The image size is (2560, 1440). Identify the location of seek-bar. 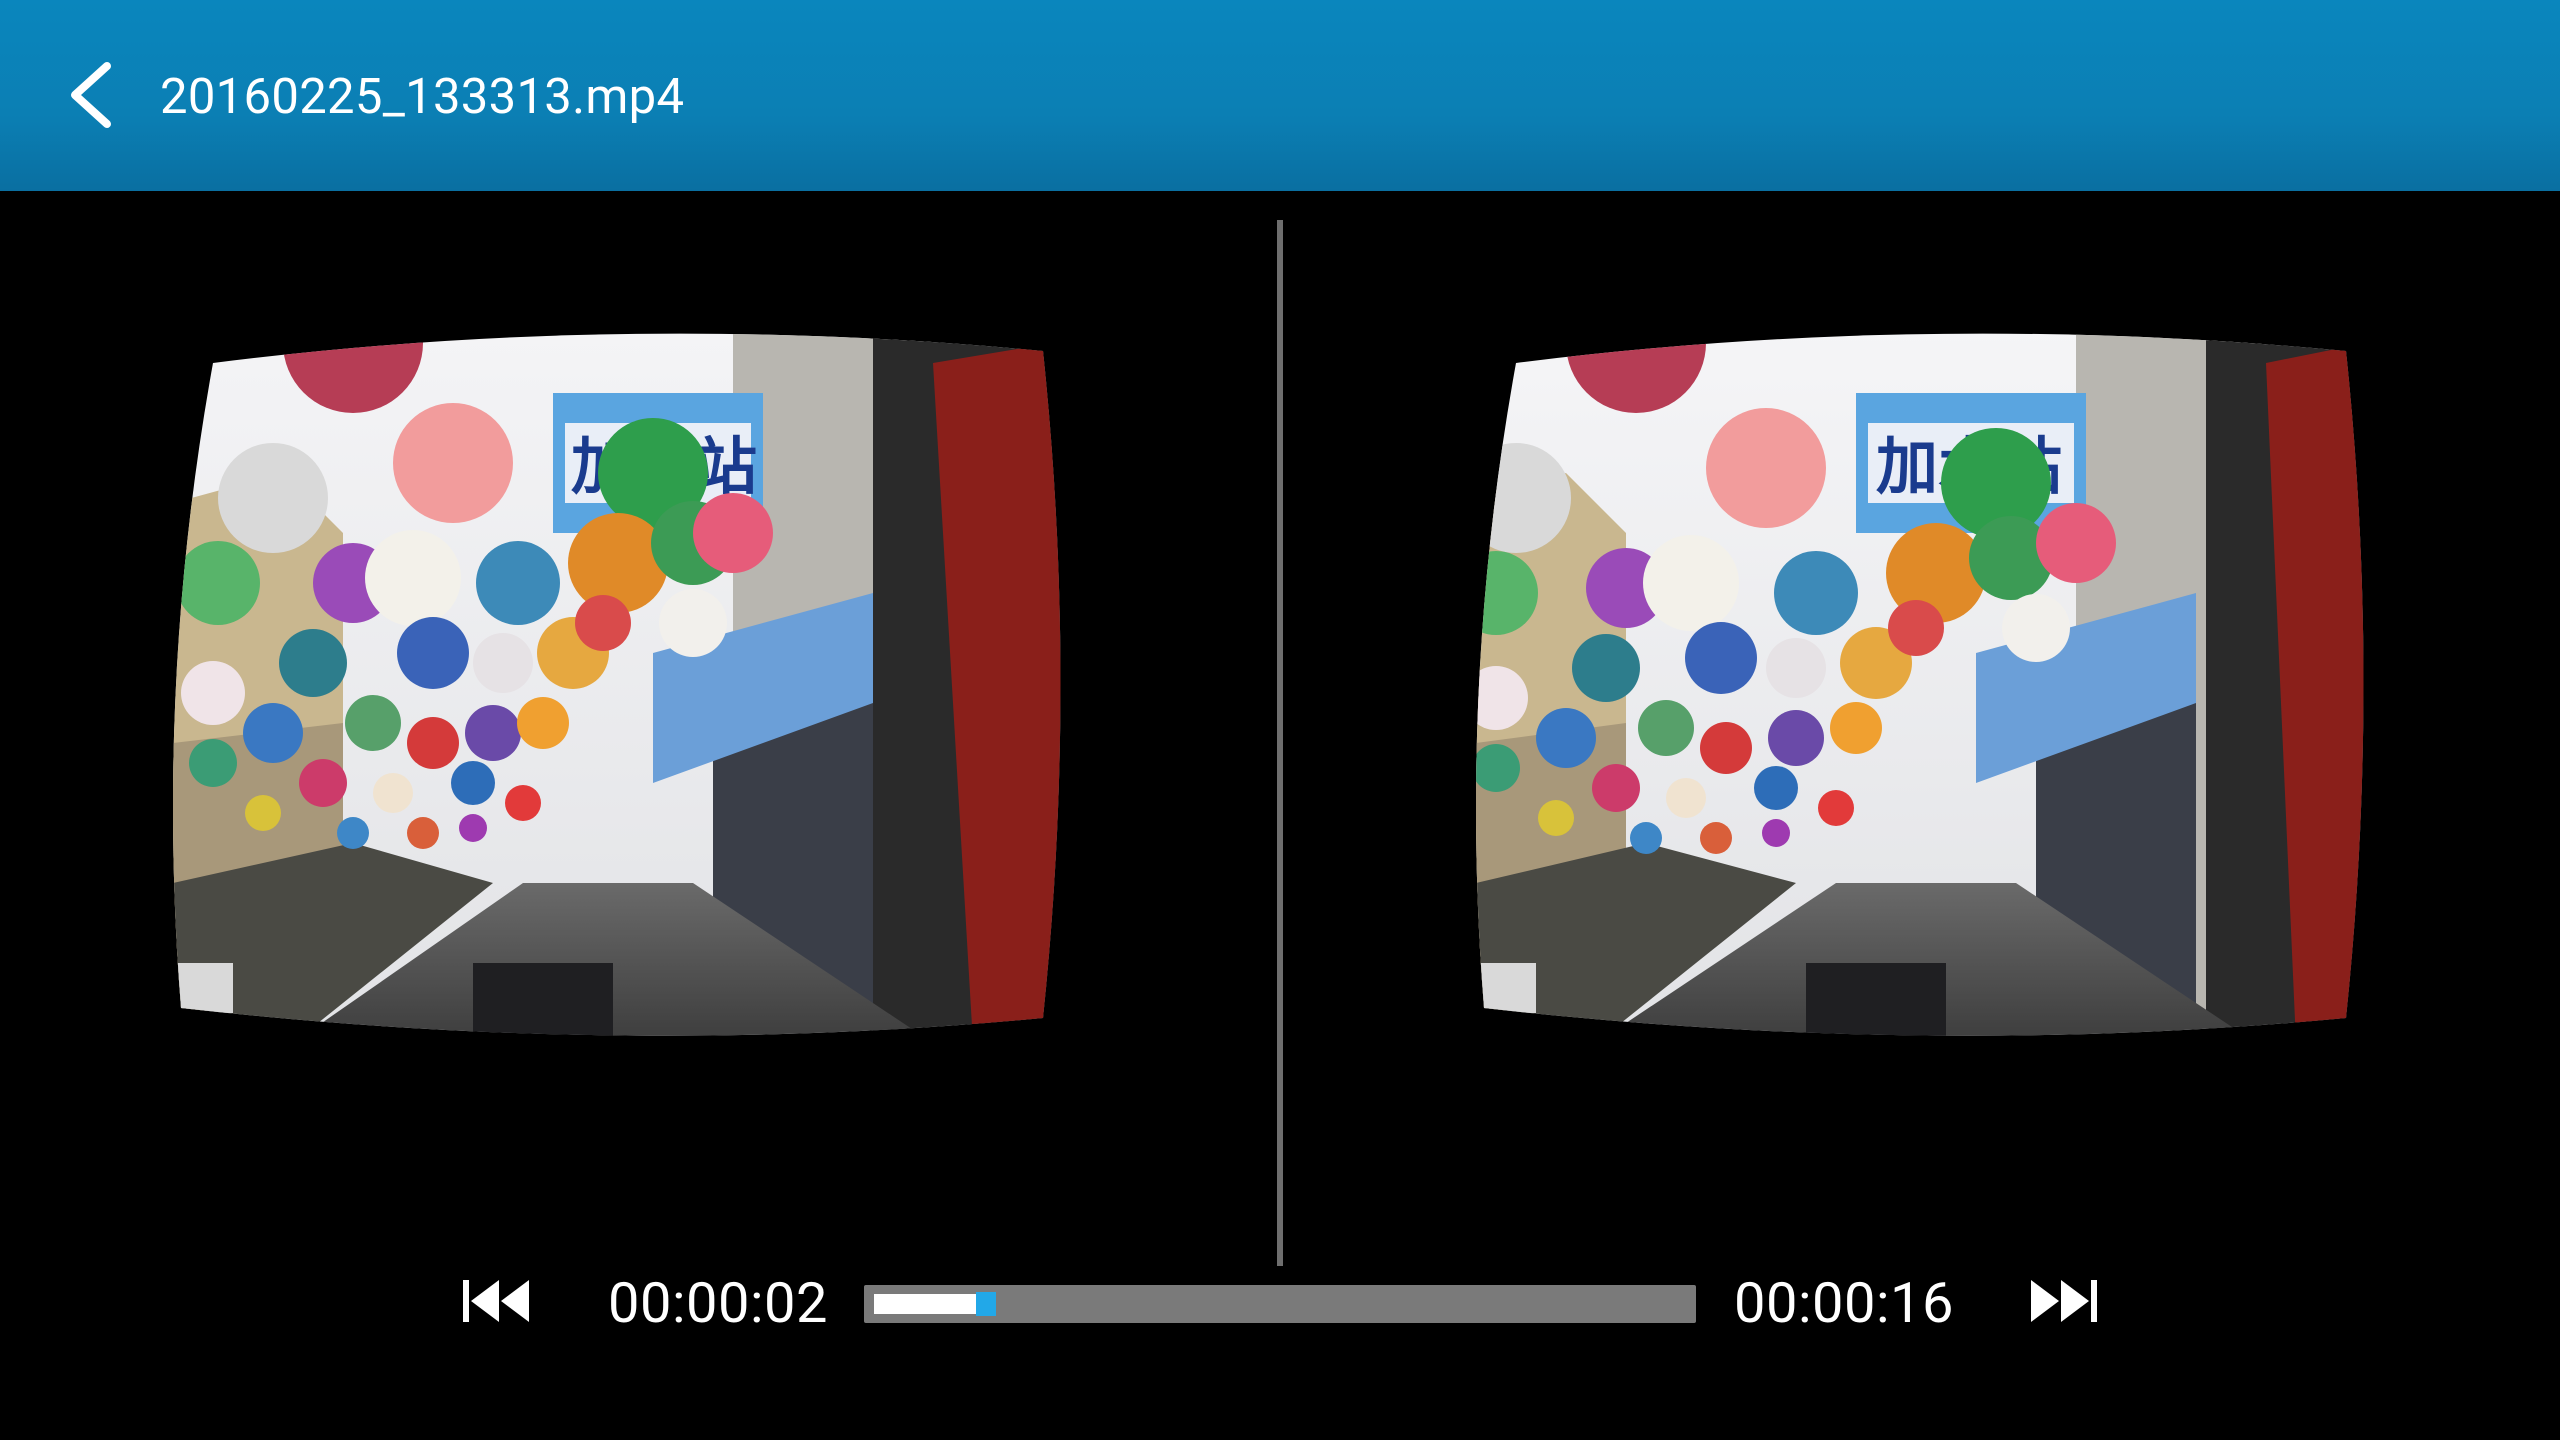
(1280, 1304).